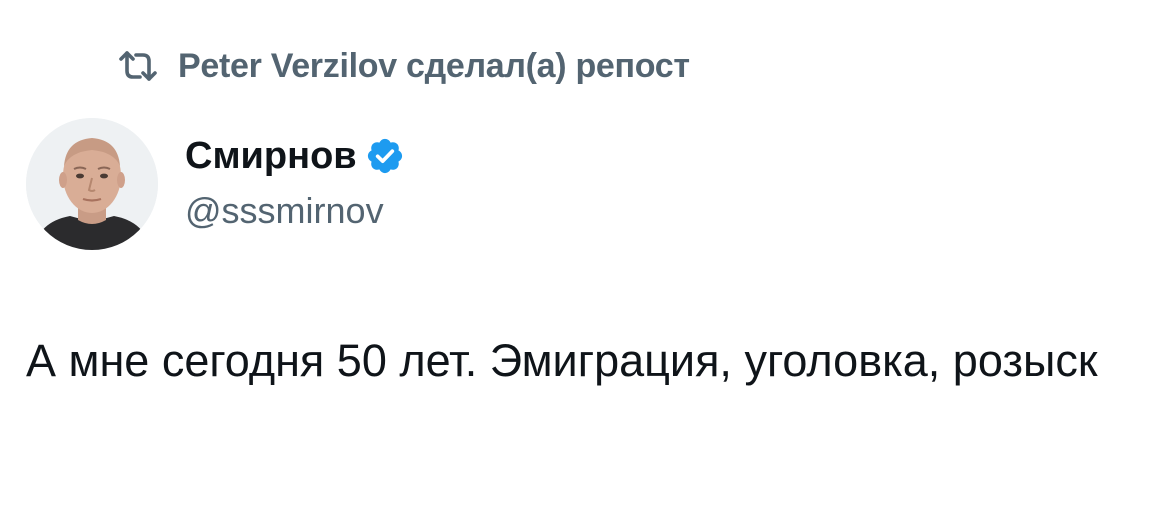 This screenshot has height=524, width=1169. What do you see at coordinates (384, 156) in the screenshot?
I see `verified-badge-icon` at bounding box center [384, 156].